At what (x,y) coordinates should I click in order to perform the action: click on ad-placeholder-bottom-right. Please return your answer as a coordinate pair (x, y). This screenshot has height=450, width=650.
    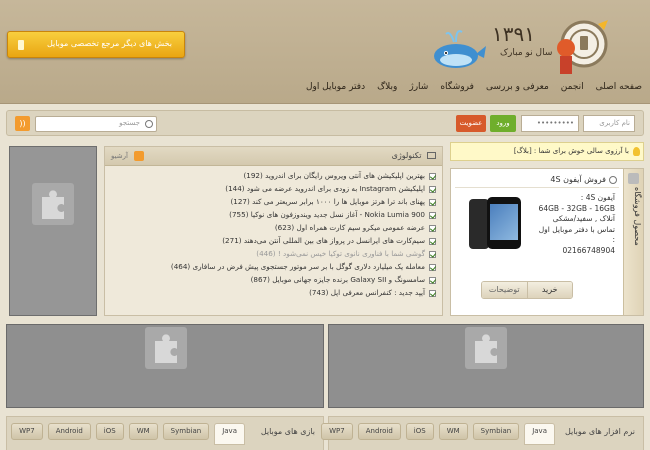
    Looking at the image, I should click on (486, 366).